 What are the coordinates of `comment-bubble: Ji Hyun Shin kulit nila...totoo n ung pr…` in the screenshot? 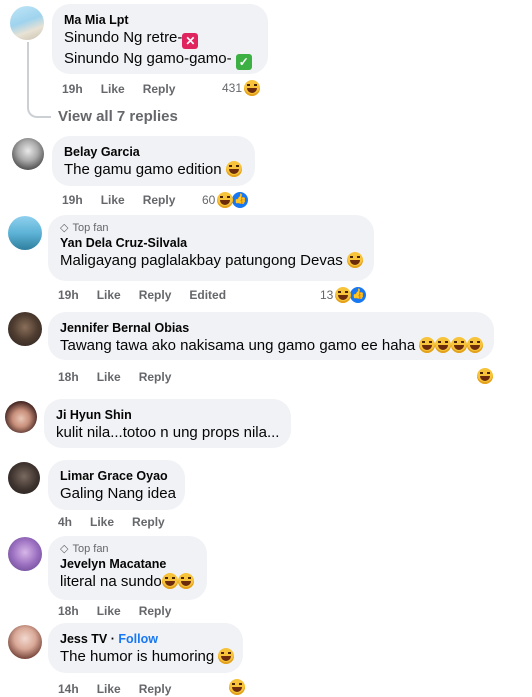 It's located at (167, 423).